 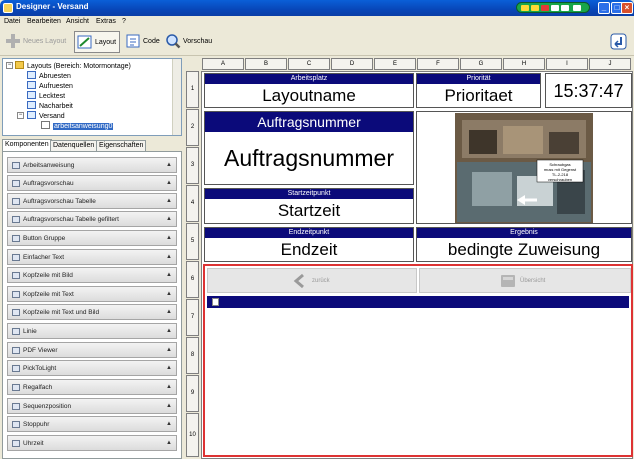 What do you see at coordinates (309, 90) in the screenshot?
I see `widget-arbeitsplatz: Arbeitsplatz Layoutname` at bounding box center [309, 90].